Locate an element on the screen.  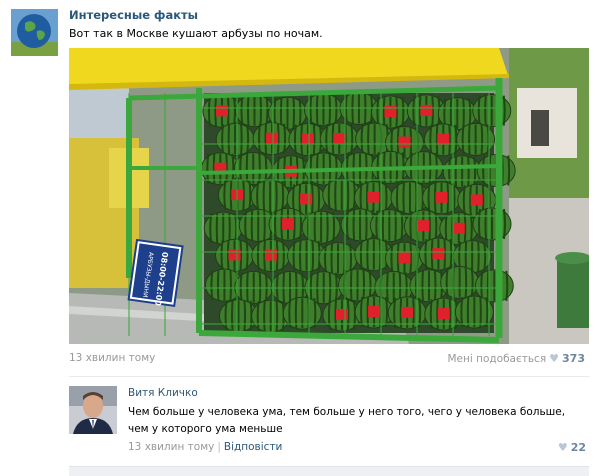
post-like-button: Мені подобається ♥ 373 is located at coordinates (516, 358).